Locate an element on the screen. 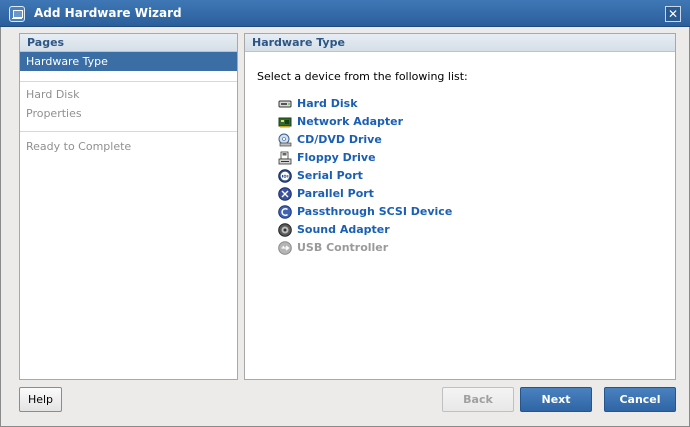 The image size is (690, 427). device-label: Floppy Drive is located at coordinates (336, 157).